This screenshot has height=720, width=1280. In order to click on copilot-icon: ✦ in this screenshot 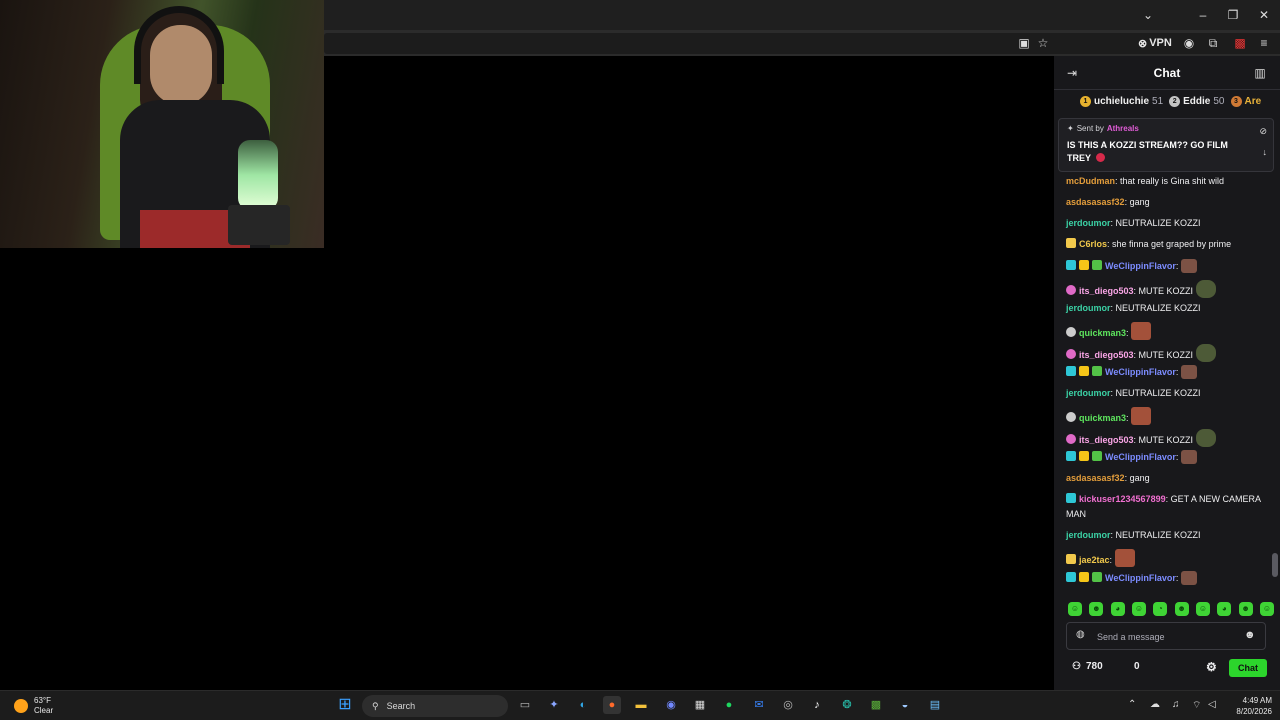, I will do `click(554, 705)`.